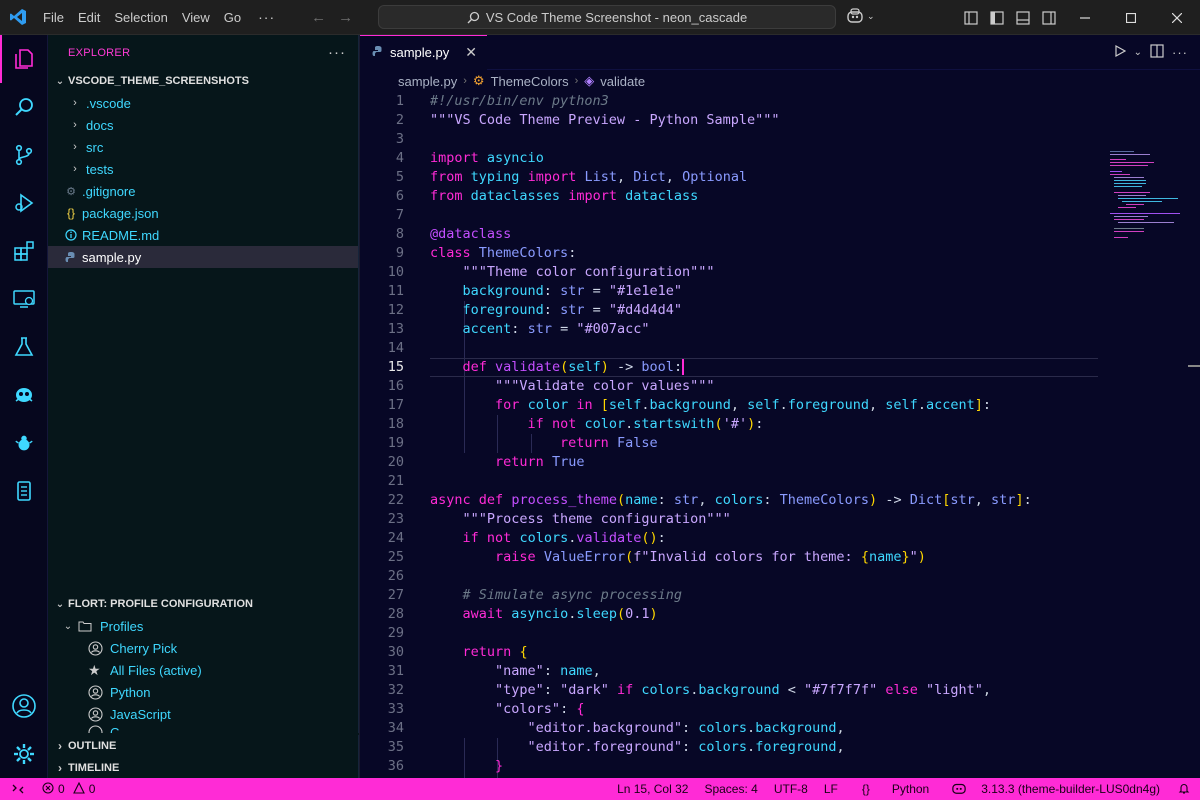  I want to click on profile-python: Python, so click(203, 692).